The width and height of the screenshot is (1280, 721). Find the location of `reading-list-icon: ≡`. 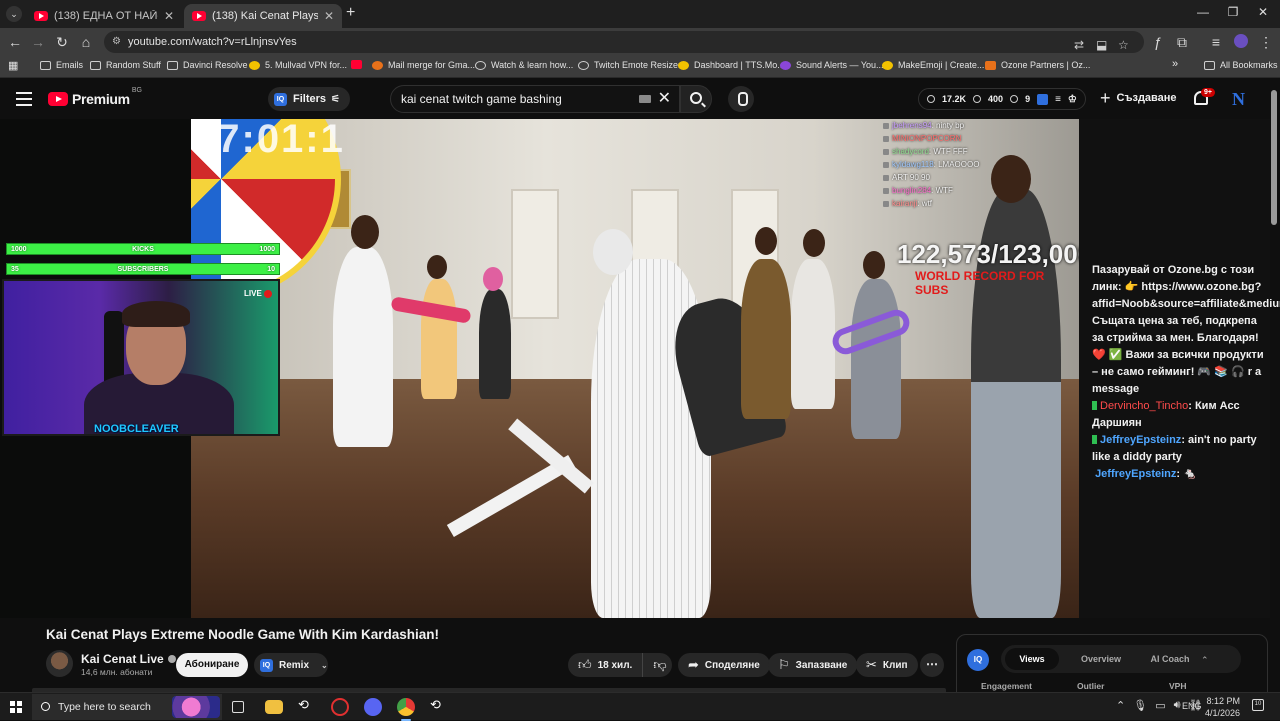

reading-list-icon: ≡ is located at coordinates (1216, 42).